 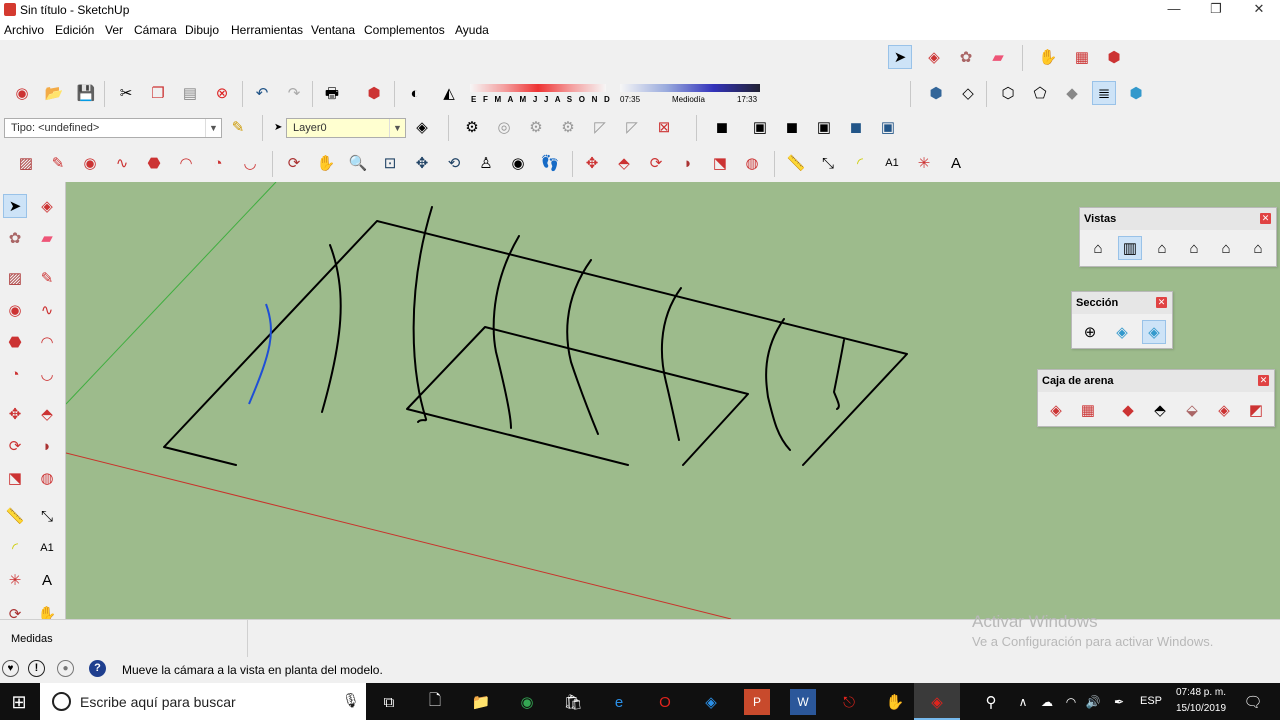 I want to click on move-icon: ✥, so click(x=592, y=163).